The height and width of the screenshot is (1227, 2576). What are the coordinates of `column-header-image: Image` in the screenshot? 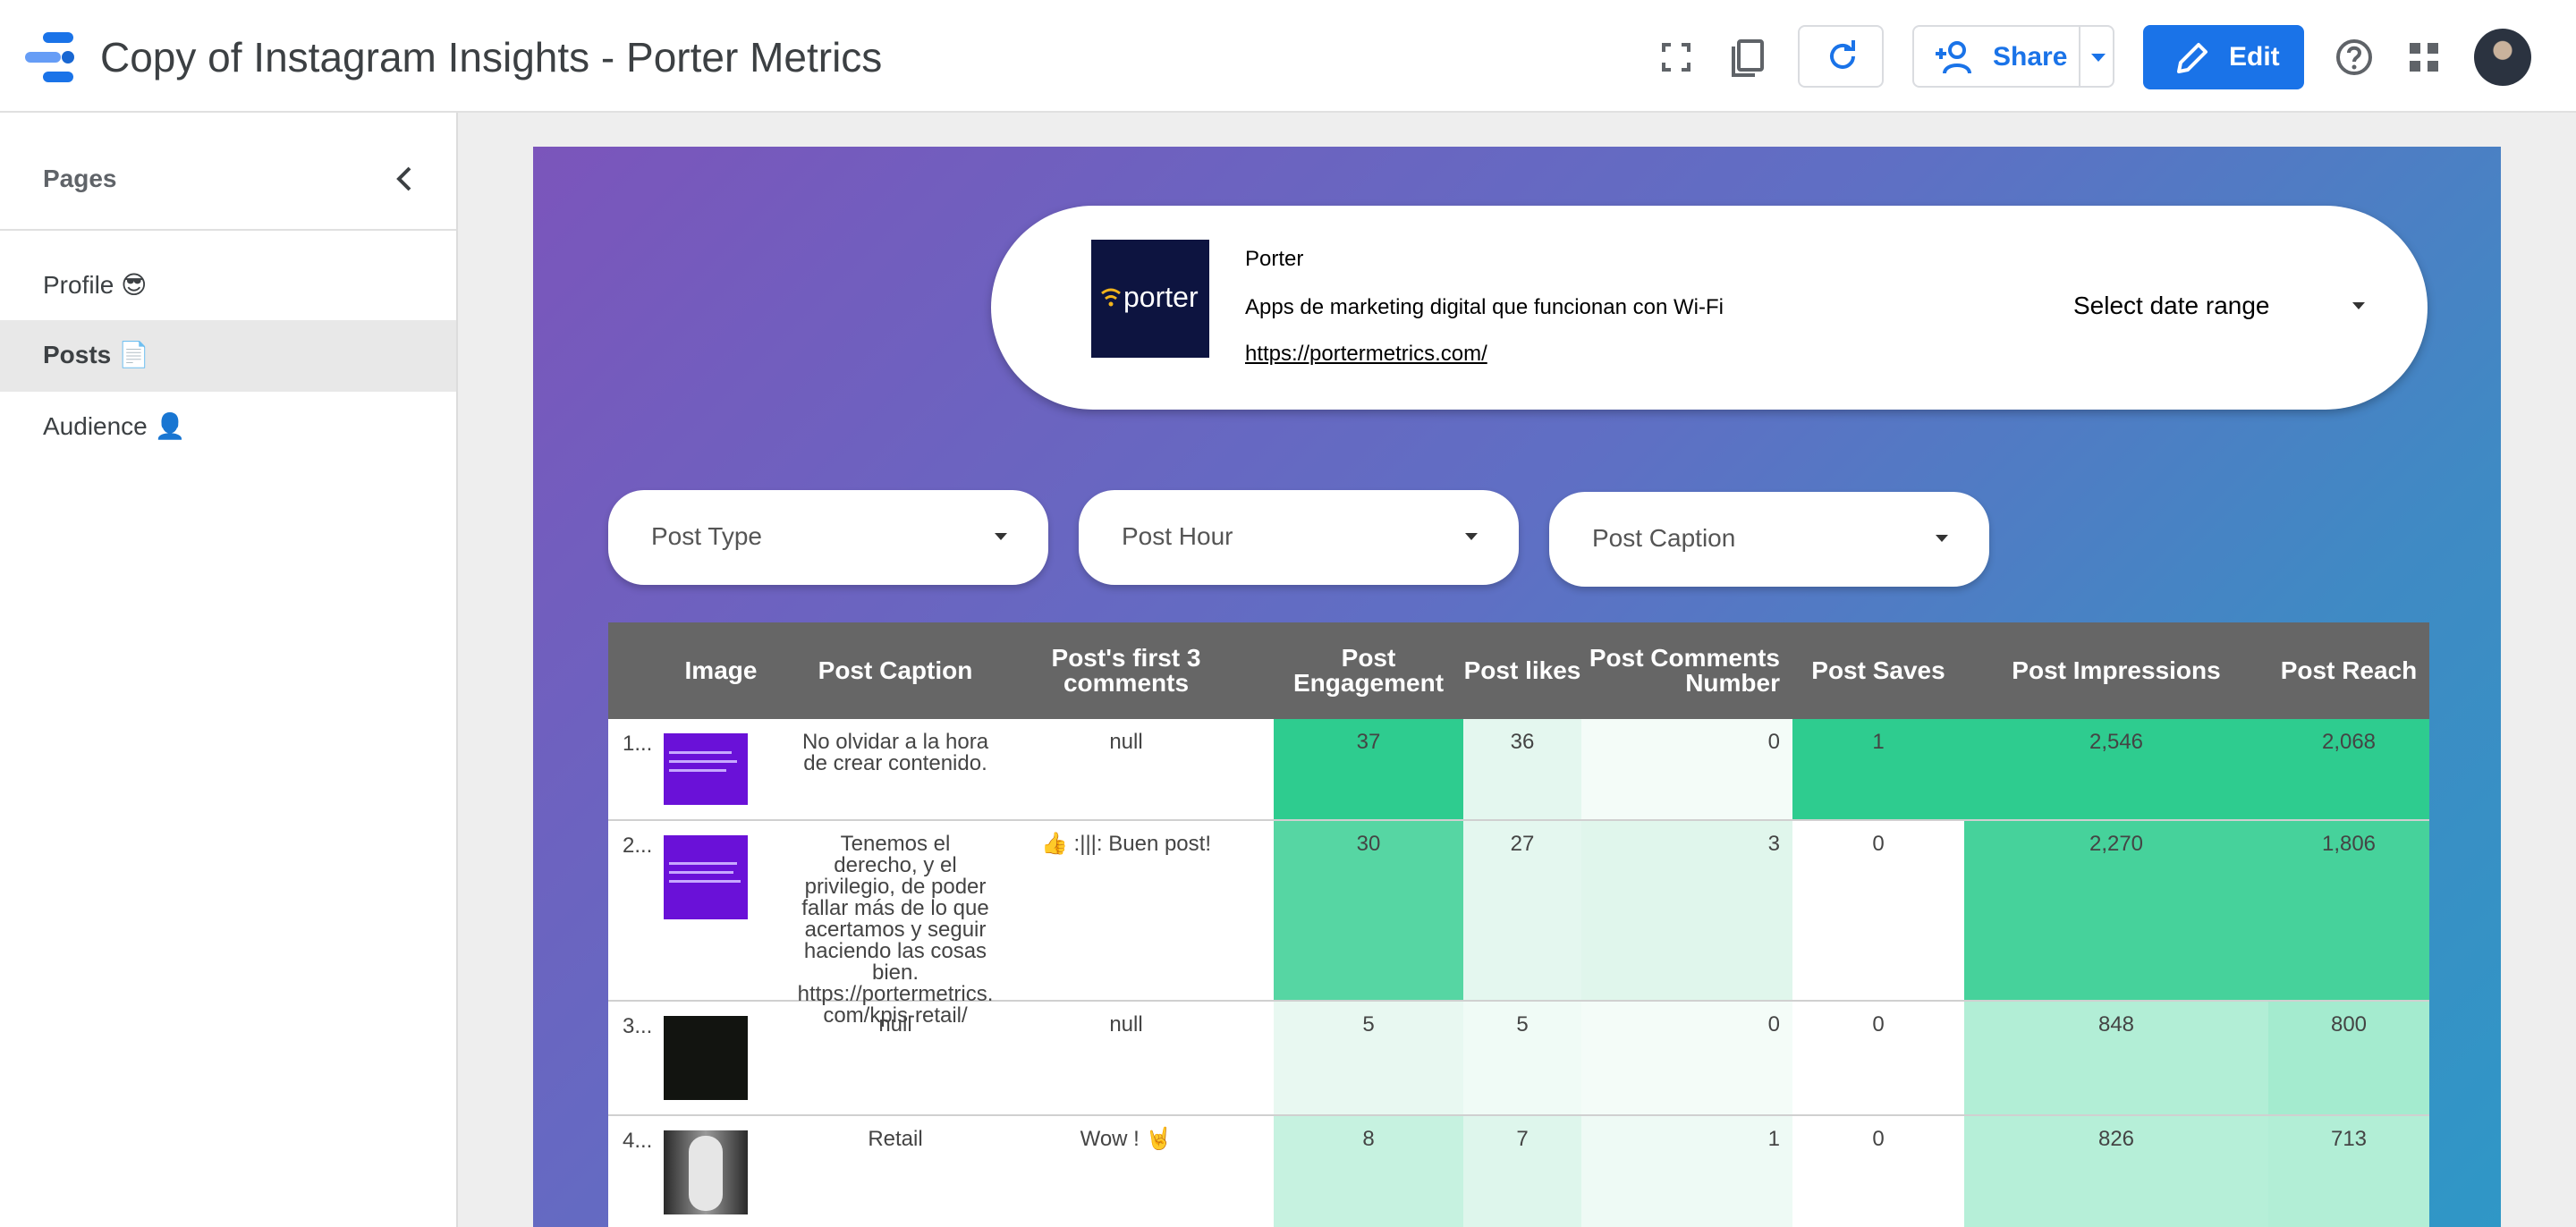 It's located at (696, 671).